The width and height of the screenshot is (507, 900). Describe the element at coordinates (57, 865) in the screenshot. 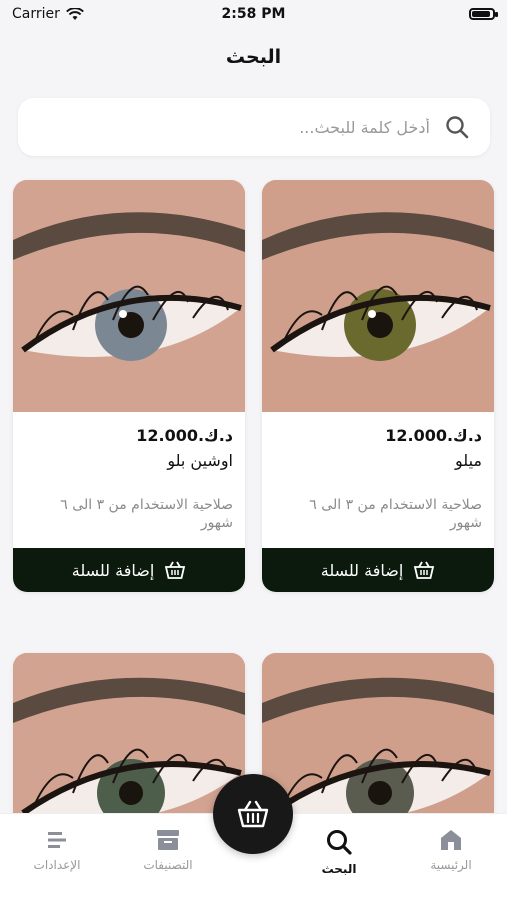

I see `tab-settings-label: الإعدادات` at that location.